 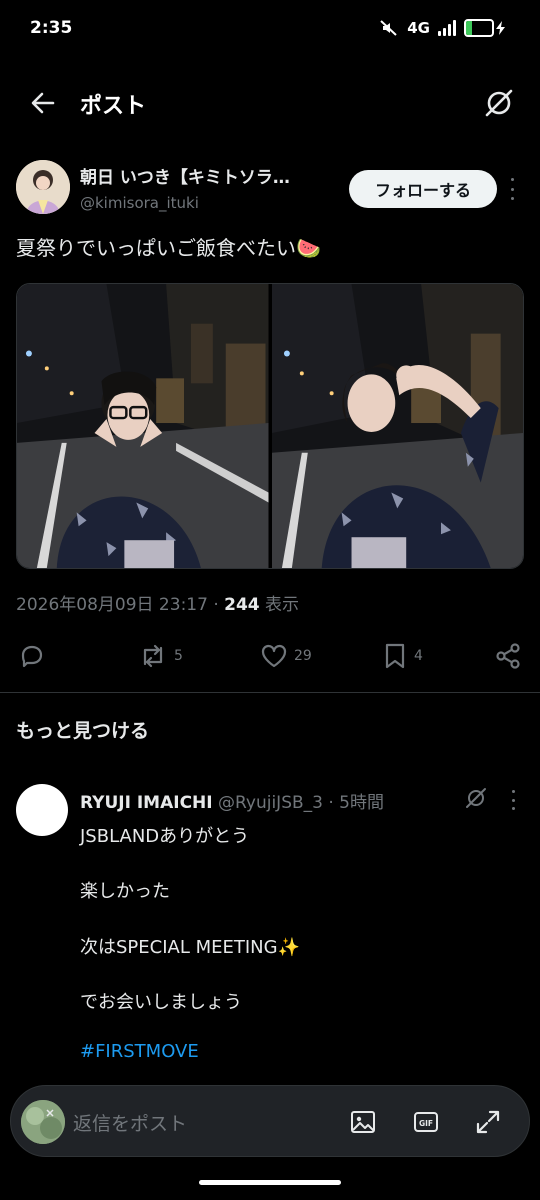 I want to click on recommended-header: RYUJI IMAICHI @RyujiJSB_3 · 5時間, so click(x=232, y=800).